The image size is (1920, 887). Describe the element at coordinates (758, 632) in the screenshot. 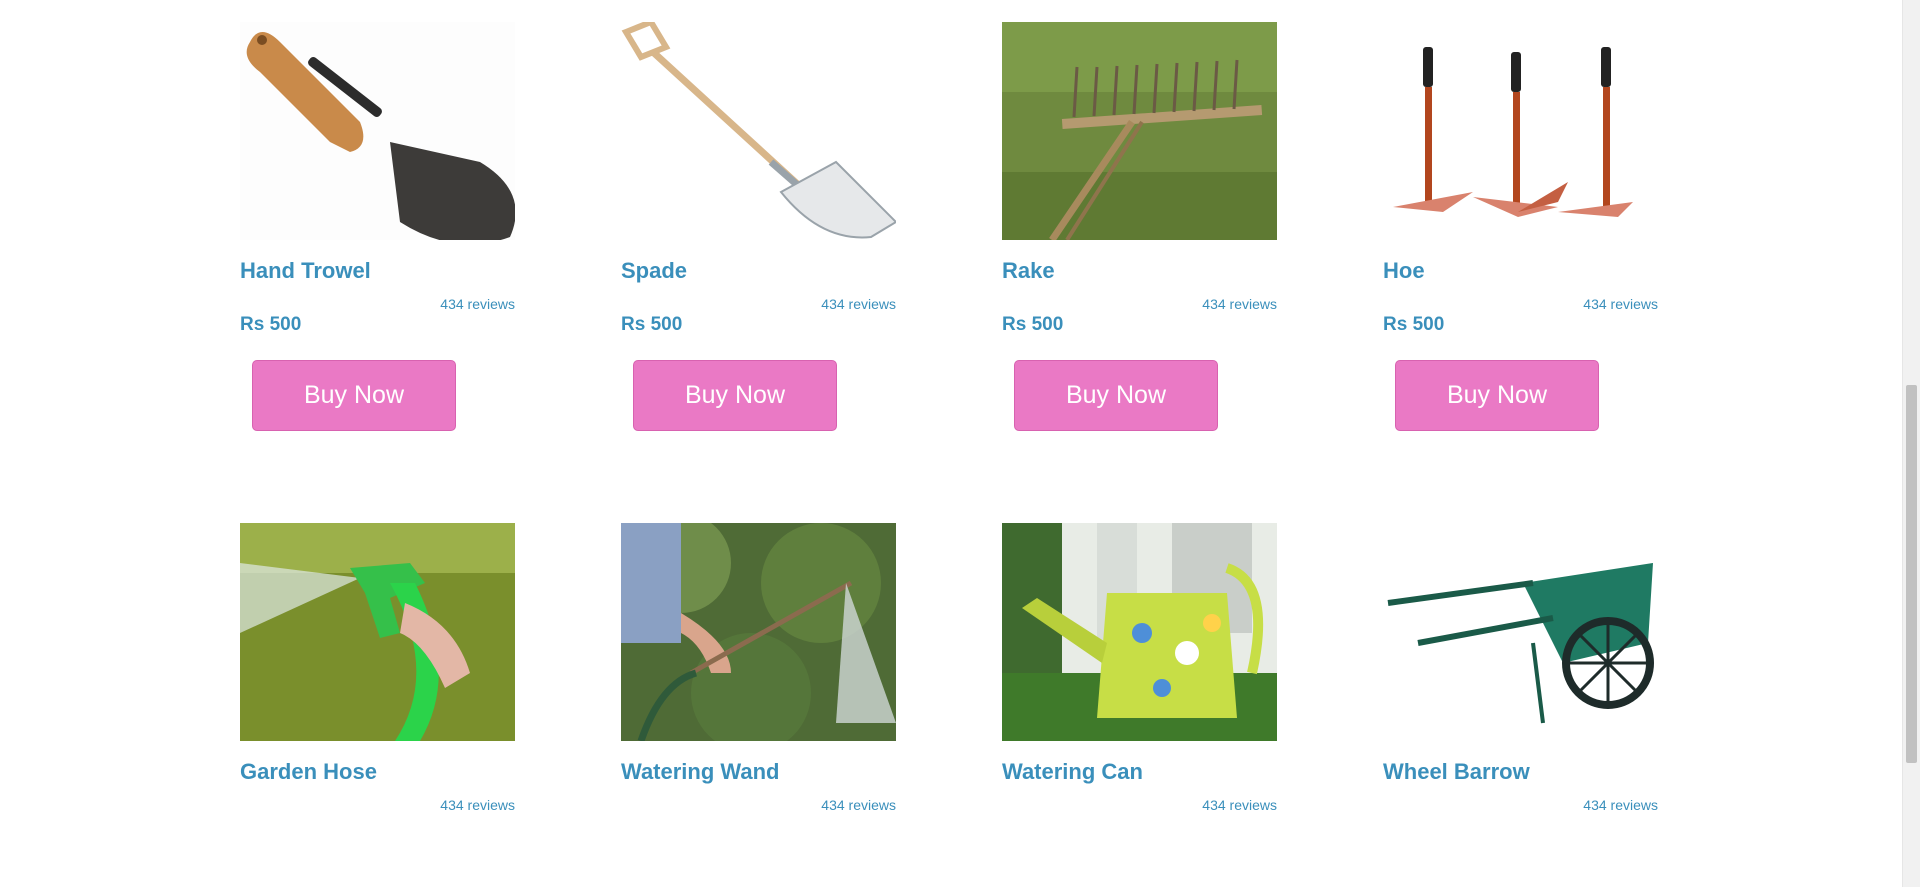

I see `watering-wand-image` at that location.